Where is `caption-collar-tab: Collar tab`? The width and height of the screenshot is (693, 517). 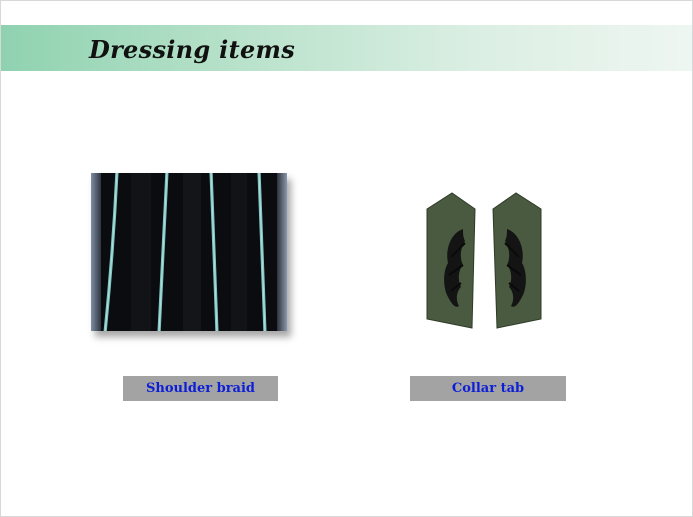
caption-collar-tab: Collar tab is located at coordinates (488, 388).